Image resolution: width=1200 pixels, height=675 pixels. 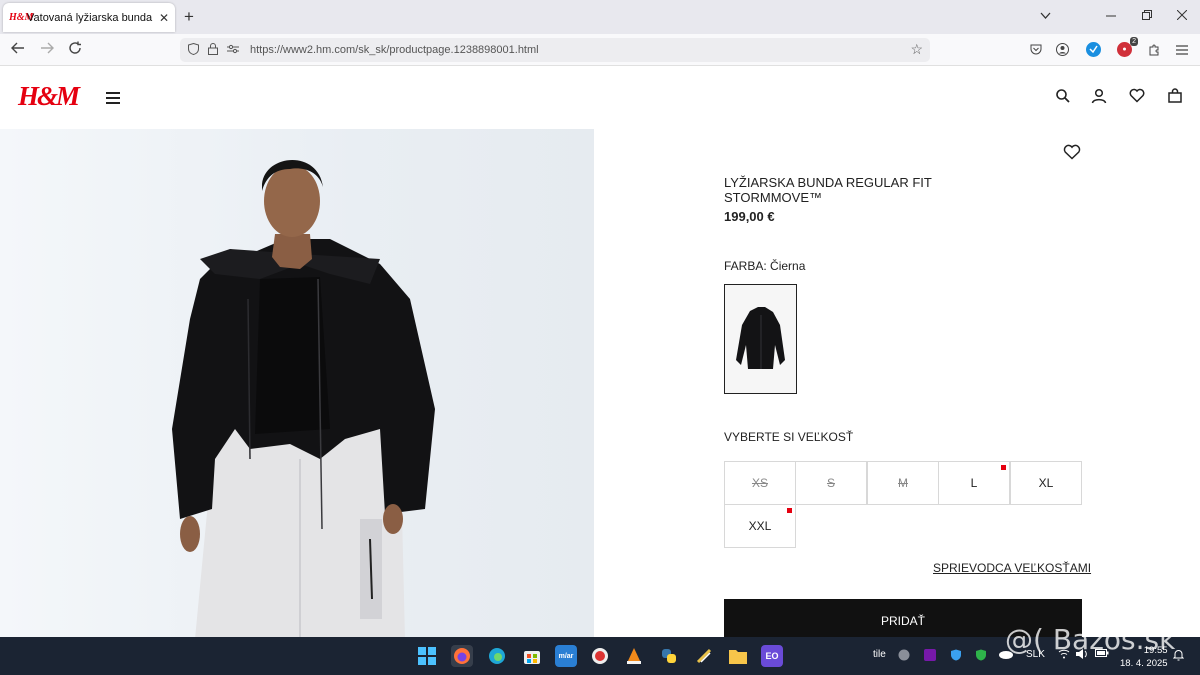 What do you see at coordinates (981, 656) in the screenshot?
I see `tray-defender-icon` at bounding box center [981, 656].